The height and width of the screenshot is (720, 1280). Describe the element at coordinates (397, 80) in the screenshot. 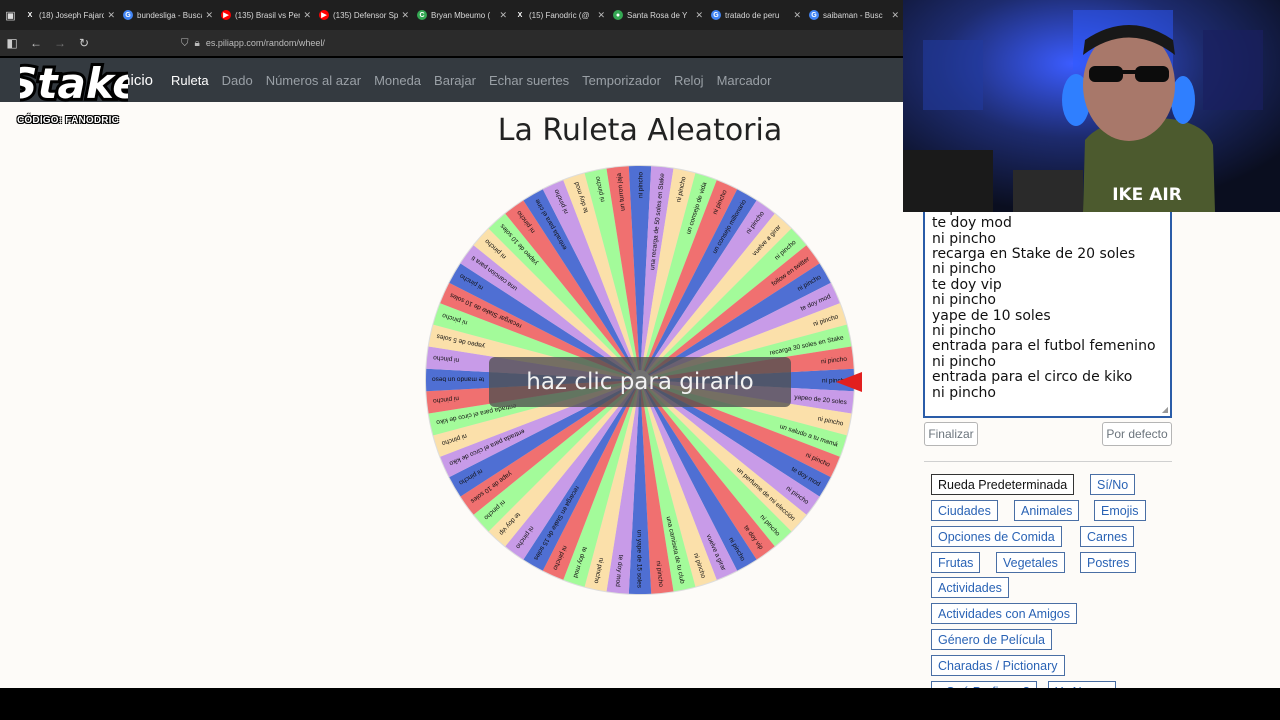

I see `nav-link-moneda: Moneda` at that location.